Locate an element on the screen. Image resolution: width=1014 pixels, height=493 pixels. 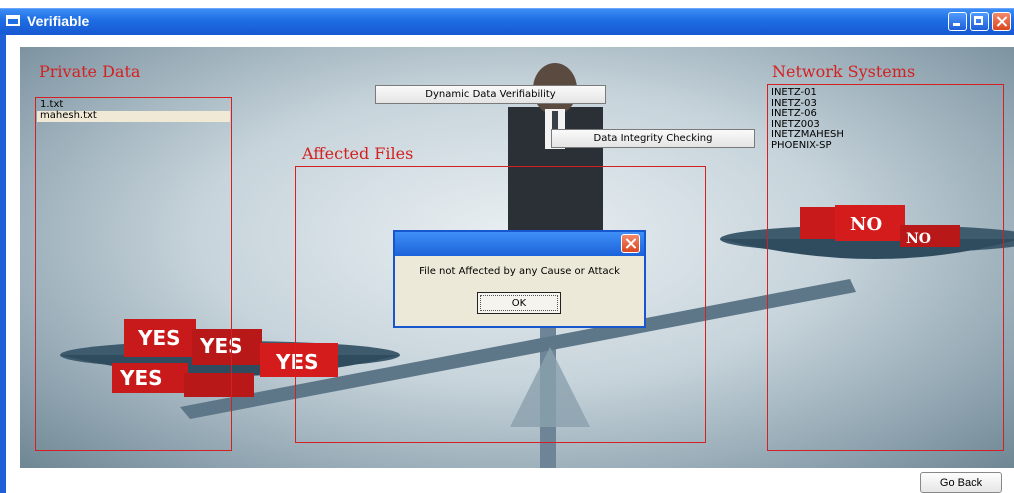
network-systems-heading: Network Systems is located at coordinates (844, 71).